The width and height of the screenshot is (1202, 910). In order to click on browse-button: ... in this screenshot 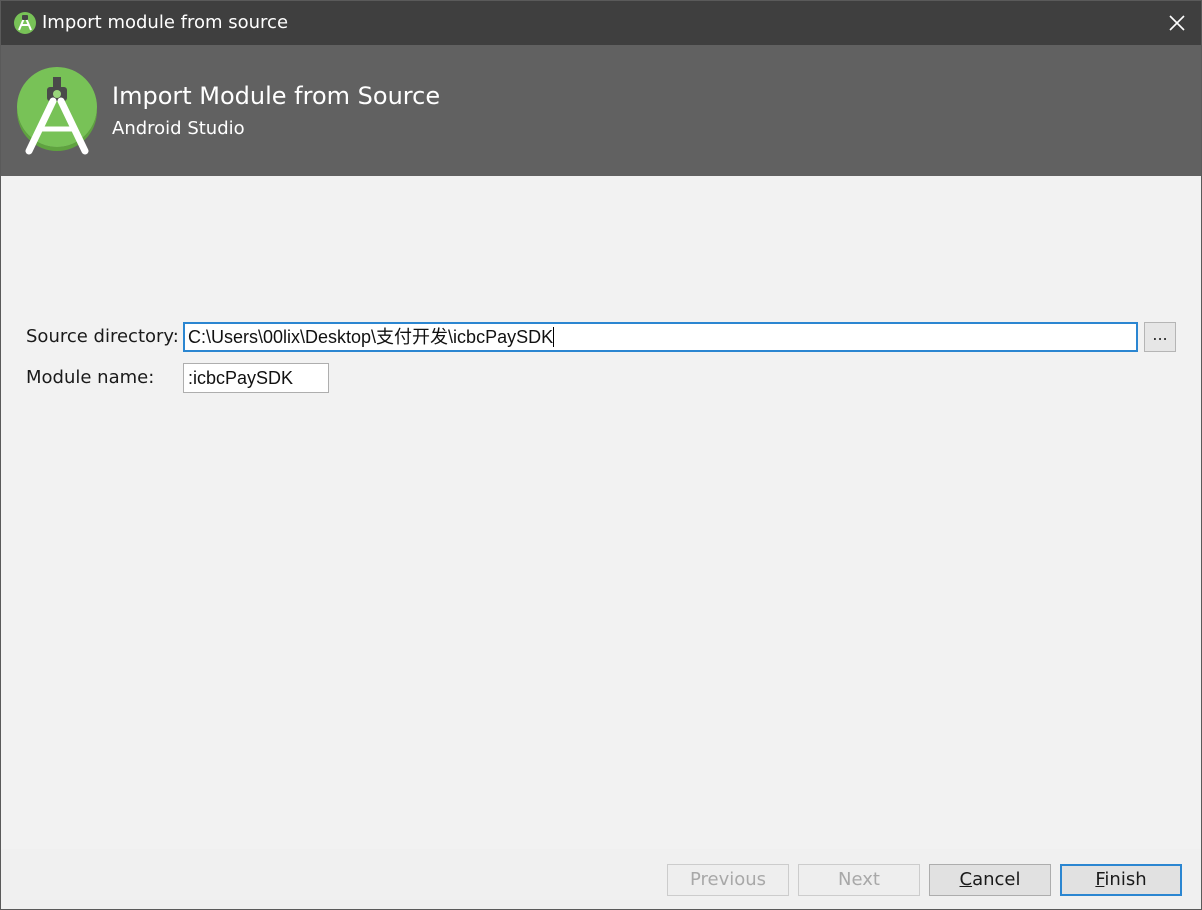, I will do `click(1160, 337)`.